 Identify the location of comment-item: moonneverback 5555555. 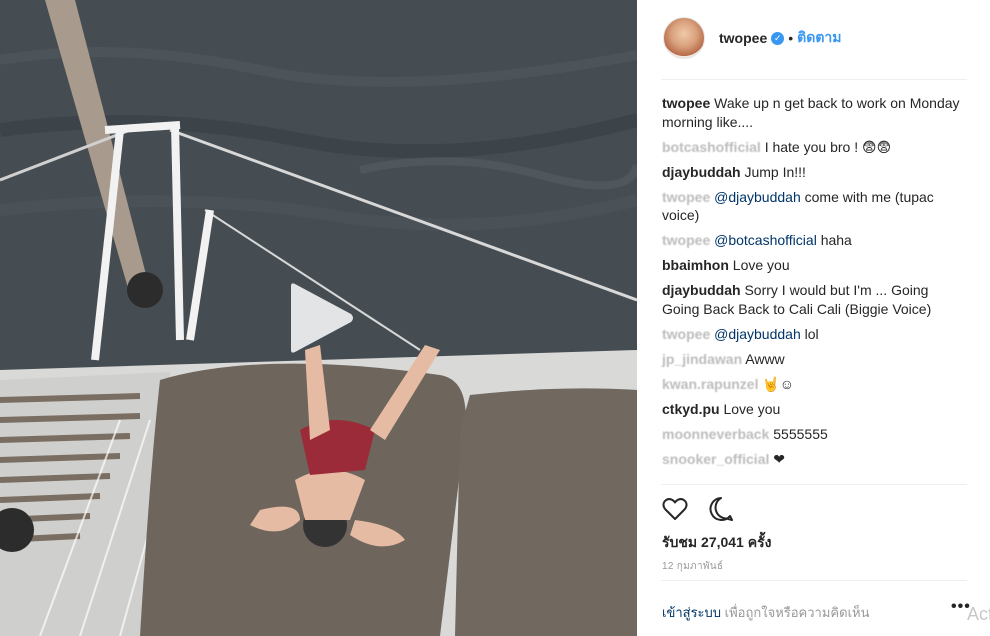
(812, 434).